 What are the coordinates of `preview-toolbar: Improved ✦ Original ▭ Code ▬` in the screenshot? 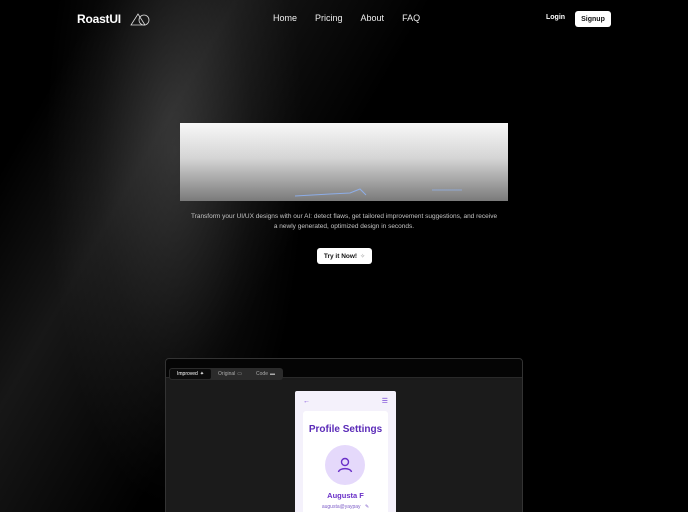 It's located at (344, 369).